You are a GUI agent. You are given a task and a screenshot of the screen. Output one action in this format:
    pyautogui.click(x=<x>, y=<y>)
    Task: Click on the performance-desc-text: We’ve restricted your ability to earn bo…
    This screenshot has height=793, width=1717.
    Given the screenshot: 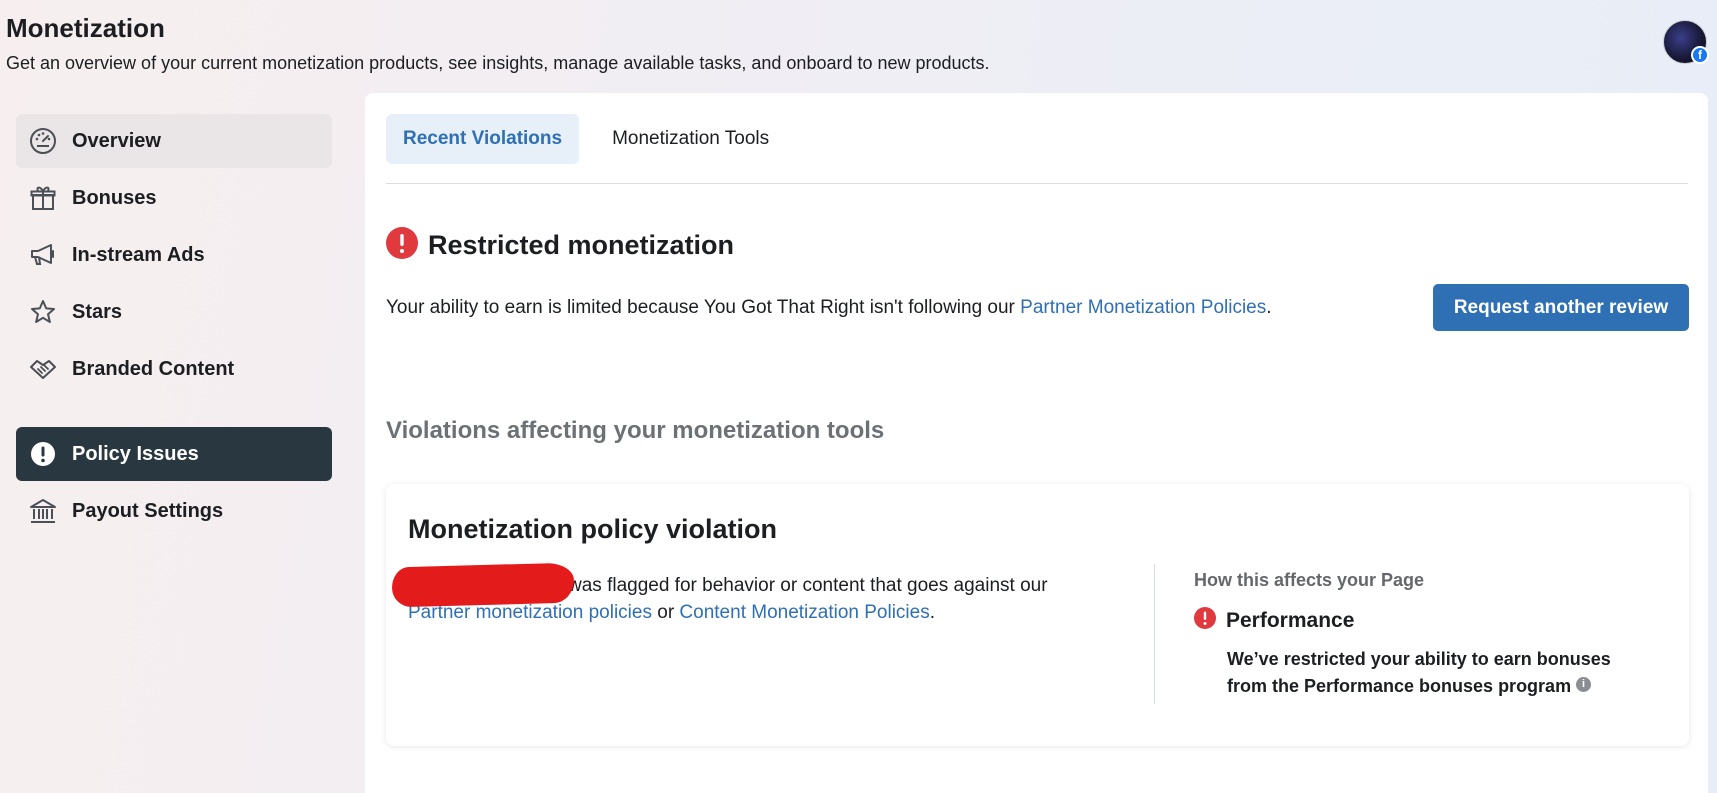 What is the action you would take?
    pyautogui.click(x=1419, y=672)
    